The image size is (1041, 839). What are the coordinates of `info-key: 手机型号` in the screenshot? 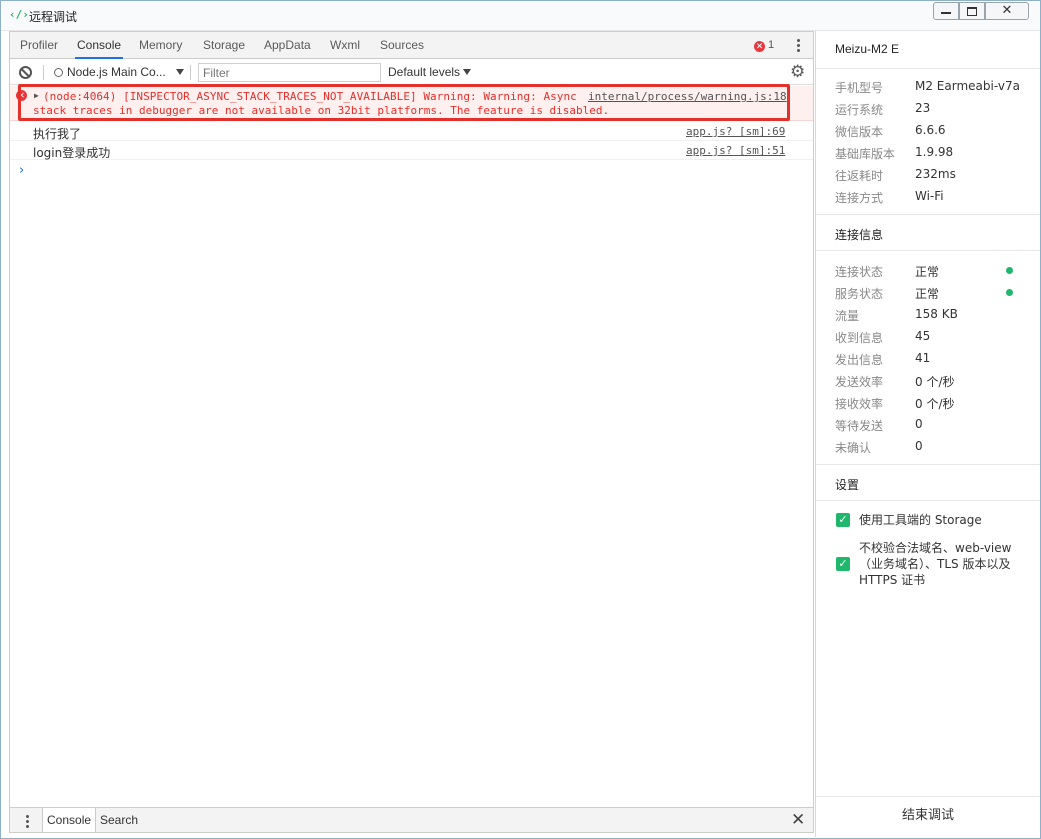 It's located at (859, 88).